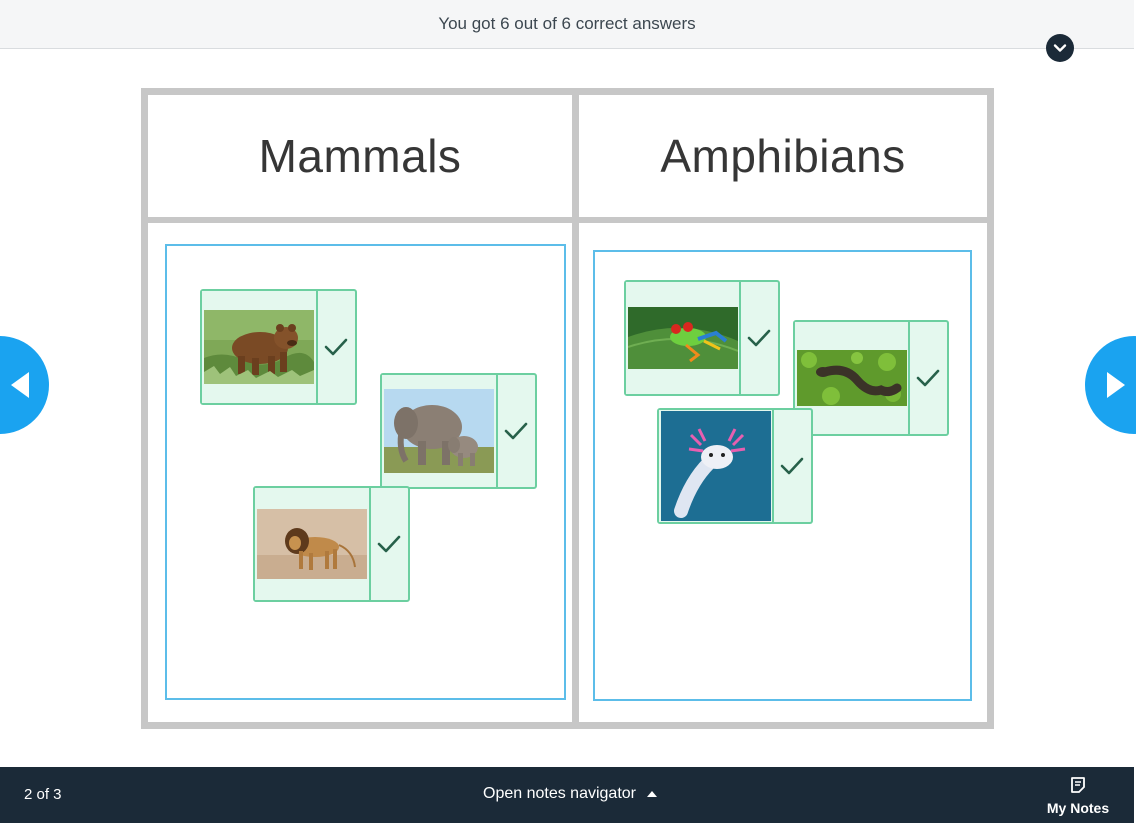 This screenshot has height=825, width=1136. I want to click on answer-card-salamander, so click(871, 378).